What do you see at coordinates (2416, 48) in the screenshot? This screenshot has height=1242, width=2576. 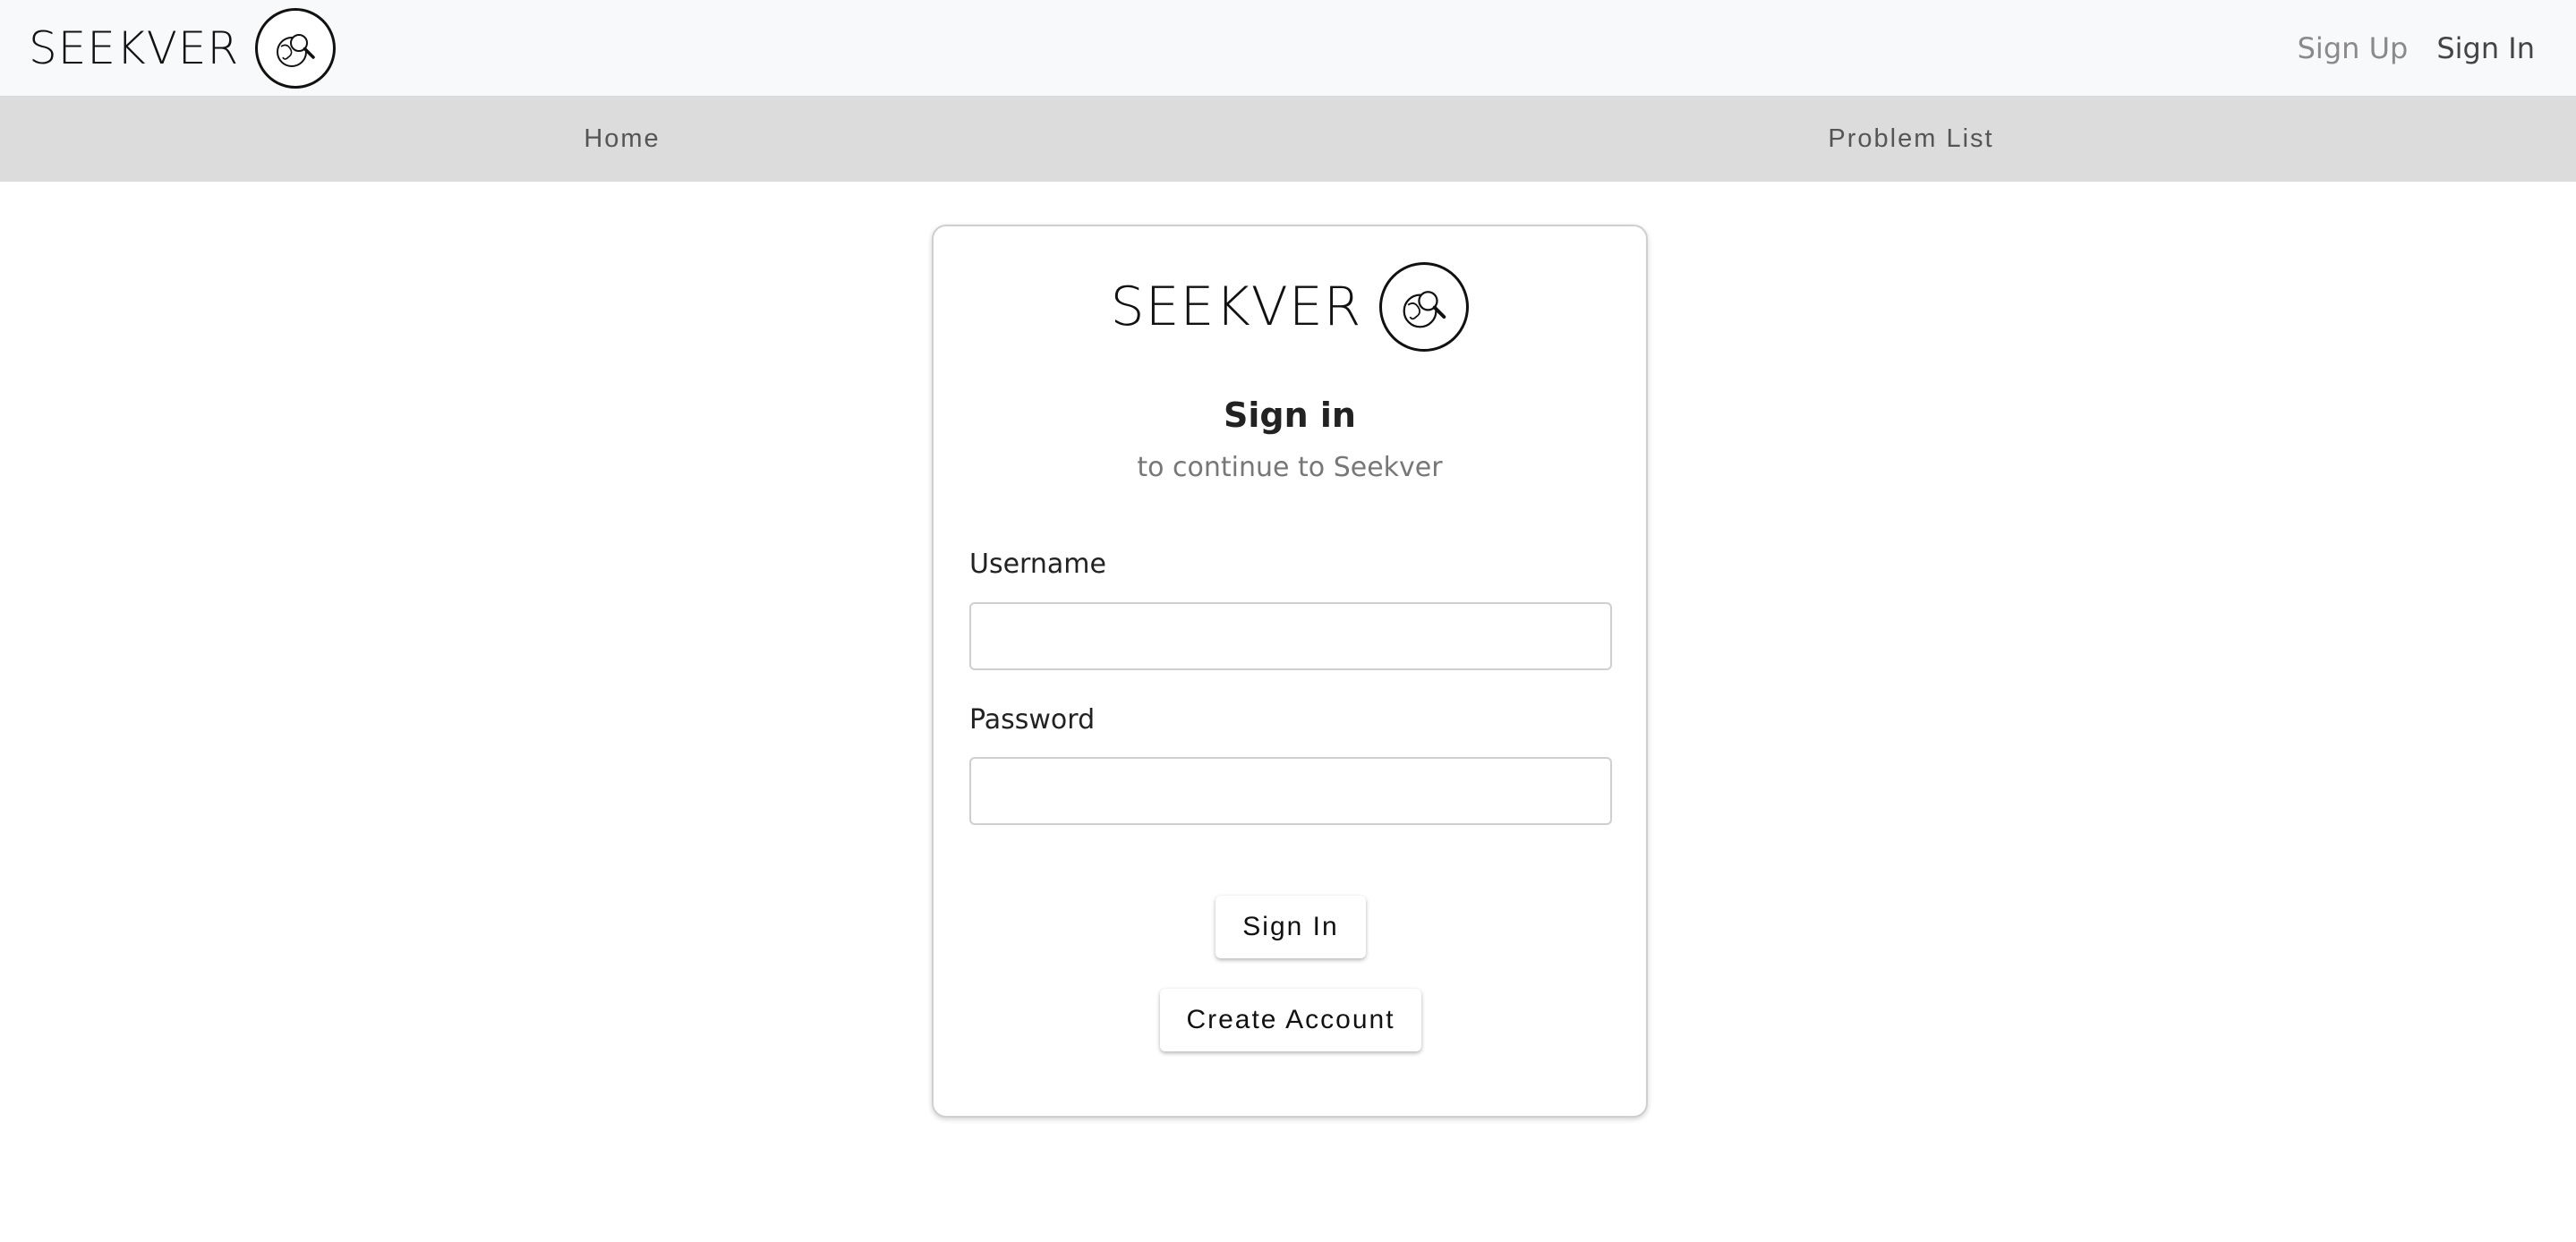 I see `auth-links: Sign Up Sign In` at bounding box center [2416, 48].